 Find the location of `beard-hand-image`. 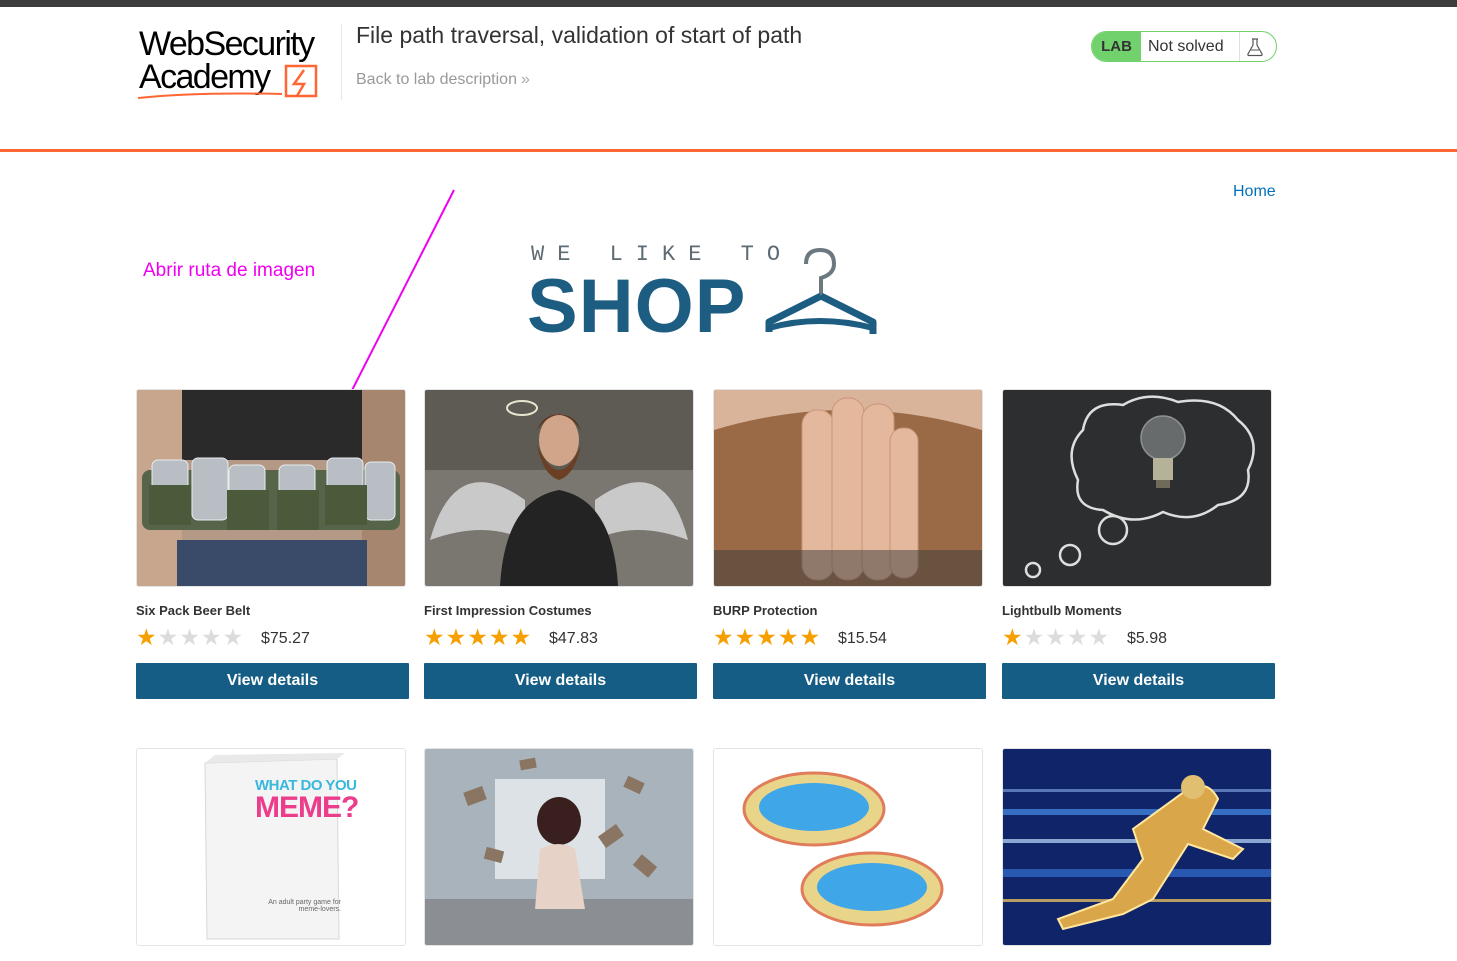

beard-hand-image is located at coordinates (848, 488).